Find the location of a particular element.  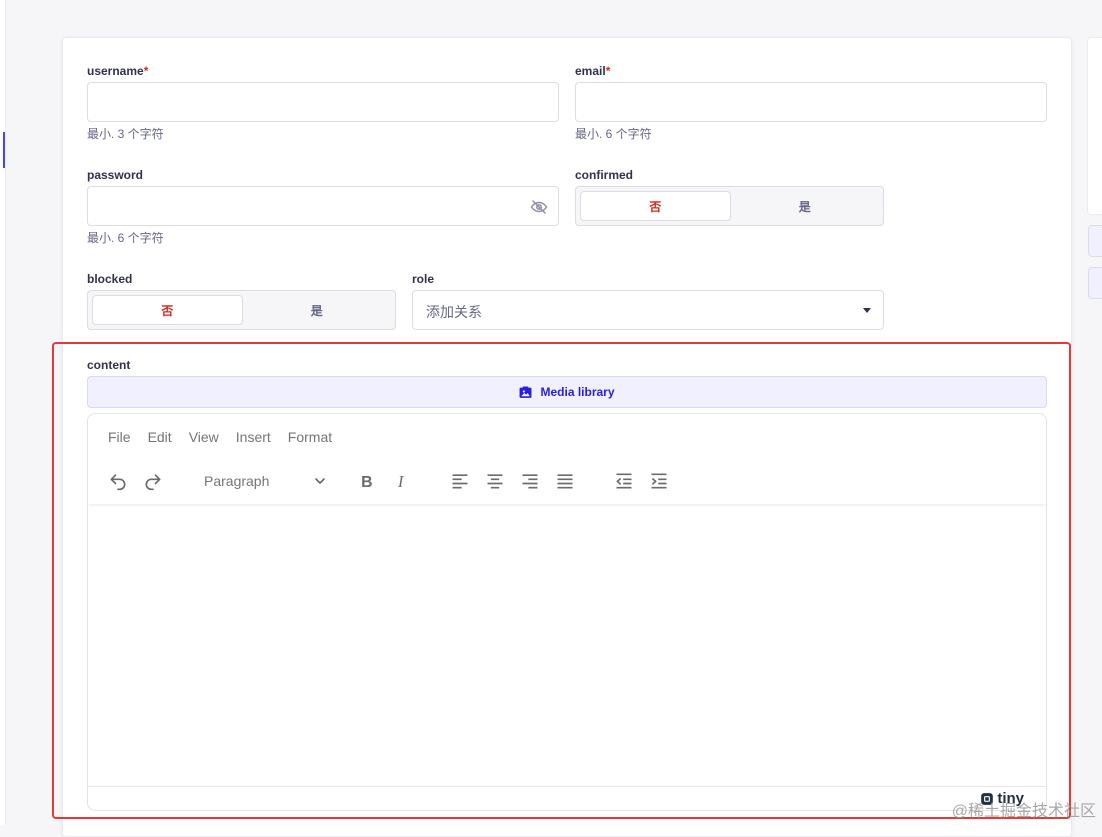

align-justify-button is located at coordinates (565, 481).